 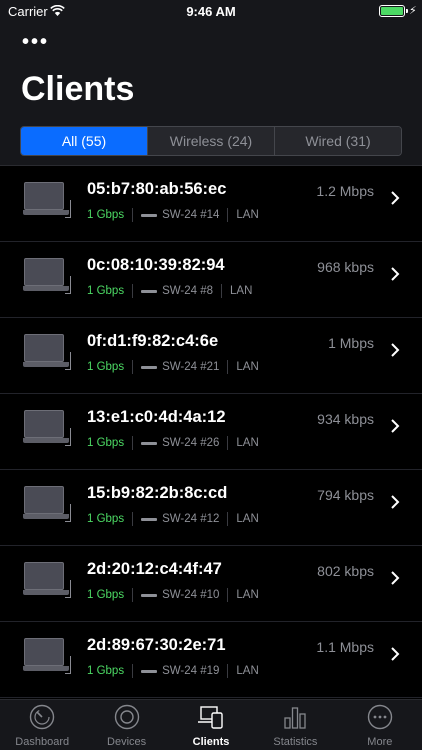 I want to click on switch-port: SW-24 #14, so click(x=191, y=215).